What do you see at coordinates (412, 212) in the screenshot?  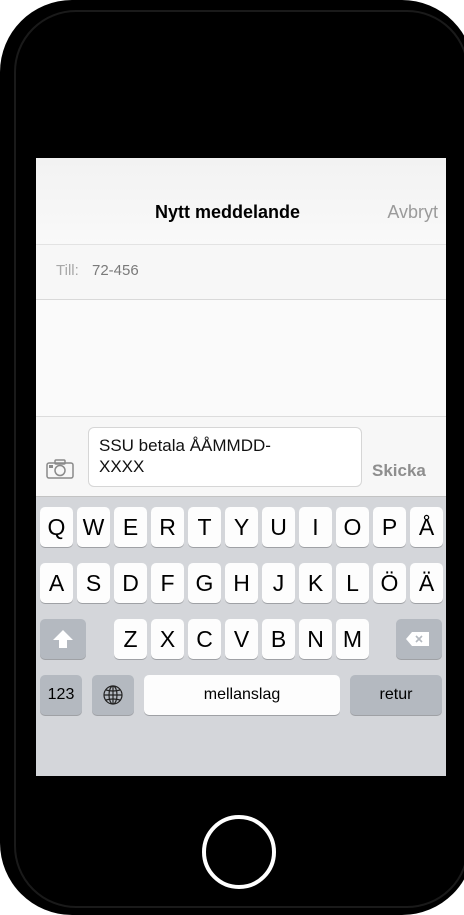 I see `cancel-button: Avbryt` at bounding box center [412, 212].